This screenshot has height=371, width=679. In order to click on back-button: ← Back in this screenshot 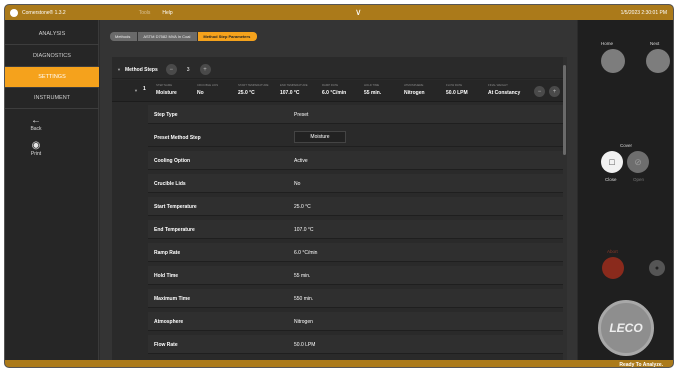, I will do `click(36, 124)`.